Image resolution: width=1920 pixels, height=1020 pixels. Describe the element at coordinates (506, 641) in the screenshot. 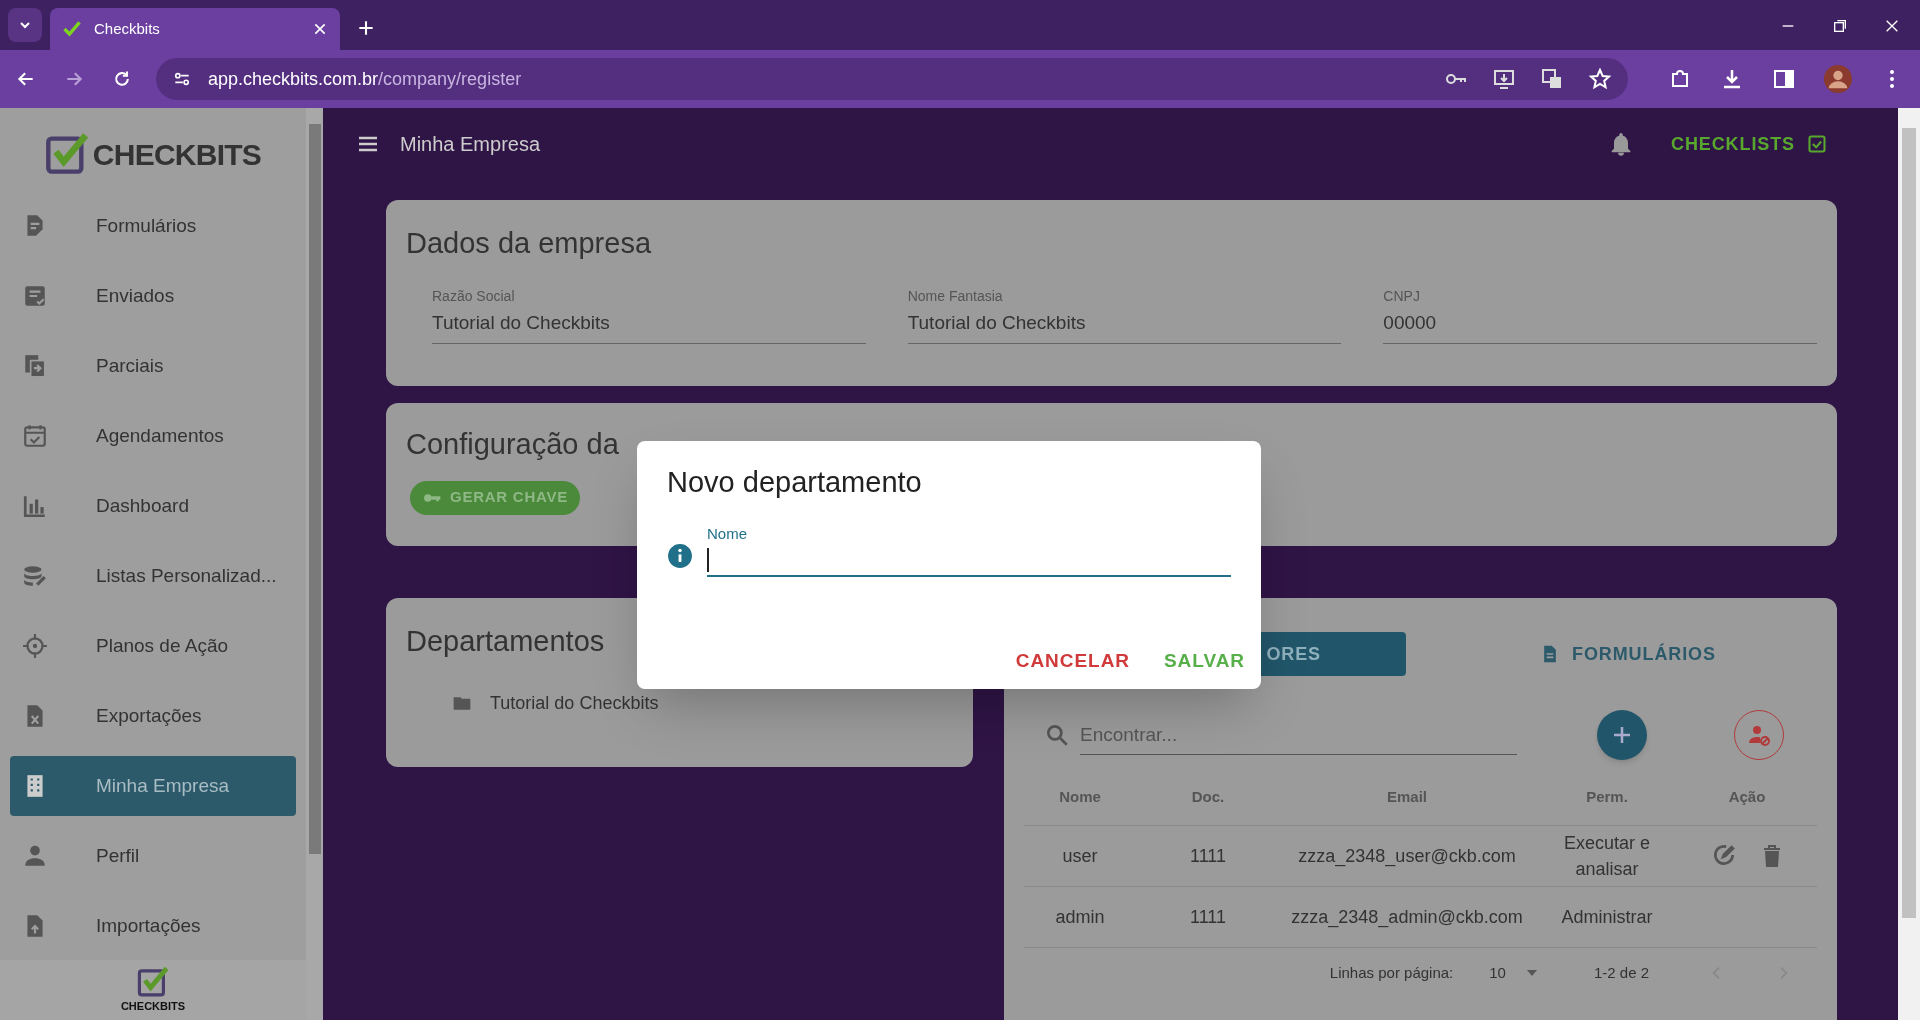

I see `card-title: Departamentos` at that location.